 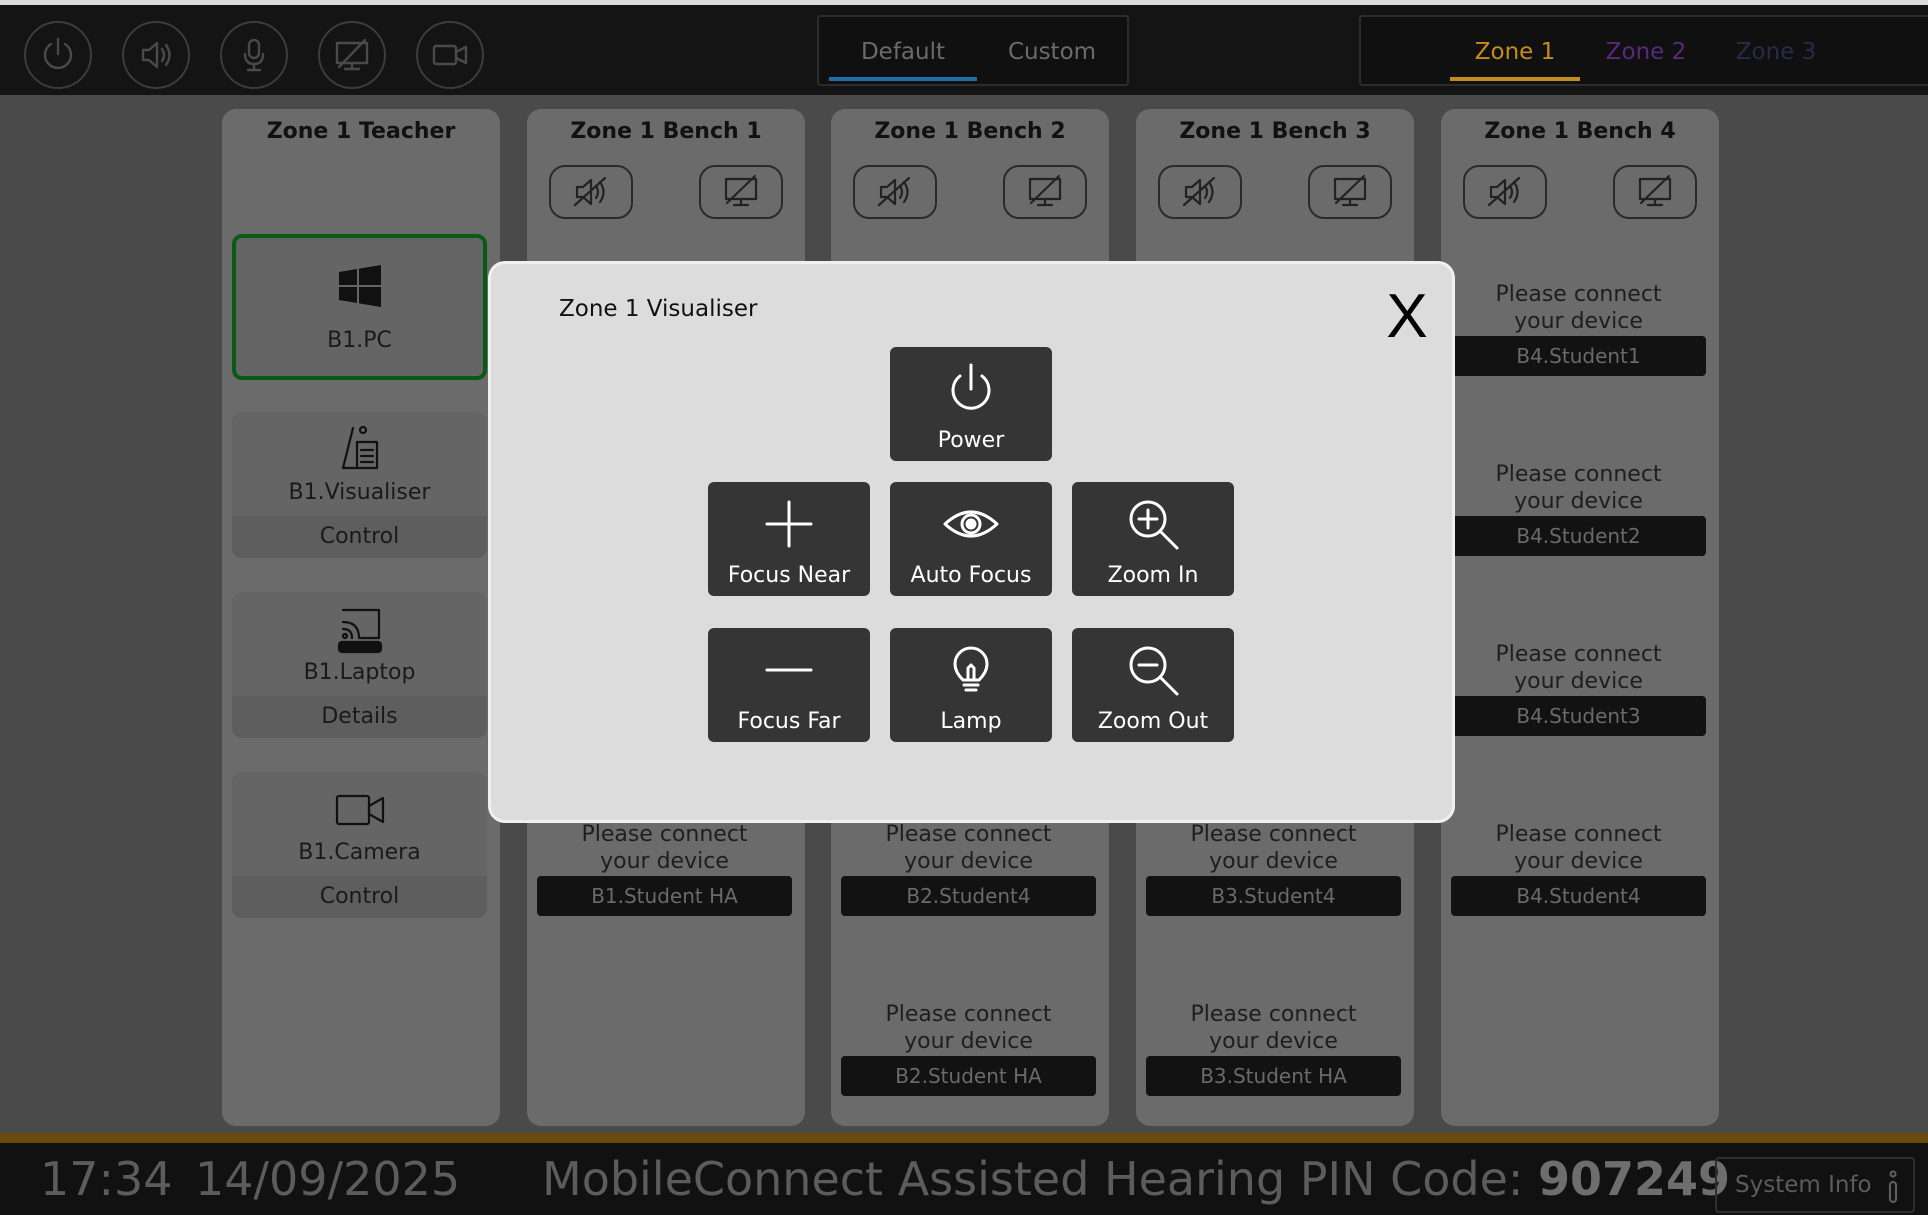 I want to click on focus-near-button: Focus Near, so click(x=789, y=539).